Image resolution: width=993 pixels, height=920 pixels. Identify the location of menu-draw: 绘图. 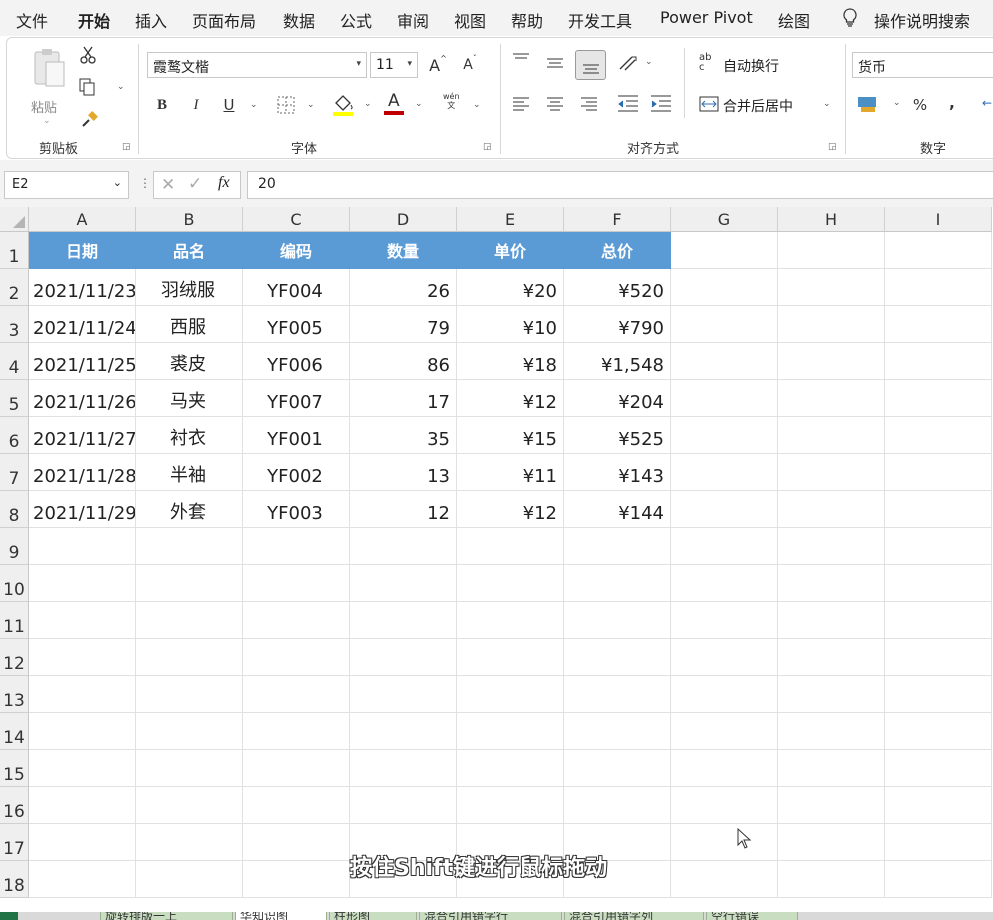
(794, 20).